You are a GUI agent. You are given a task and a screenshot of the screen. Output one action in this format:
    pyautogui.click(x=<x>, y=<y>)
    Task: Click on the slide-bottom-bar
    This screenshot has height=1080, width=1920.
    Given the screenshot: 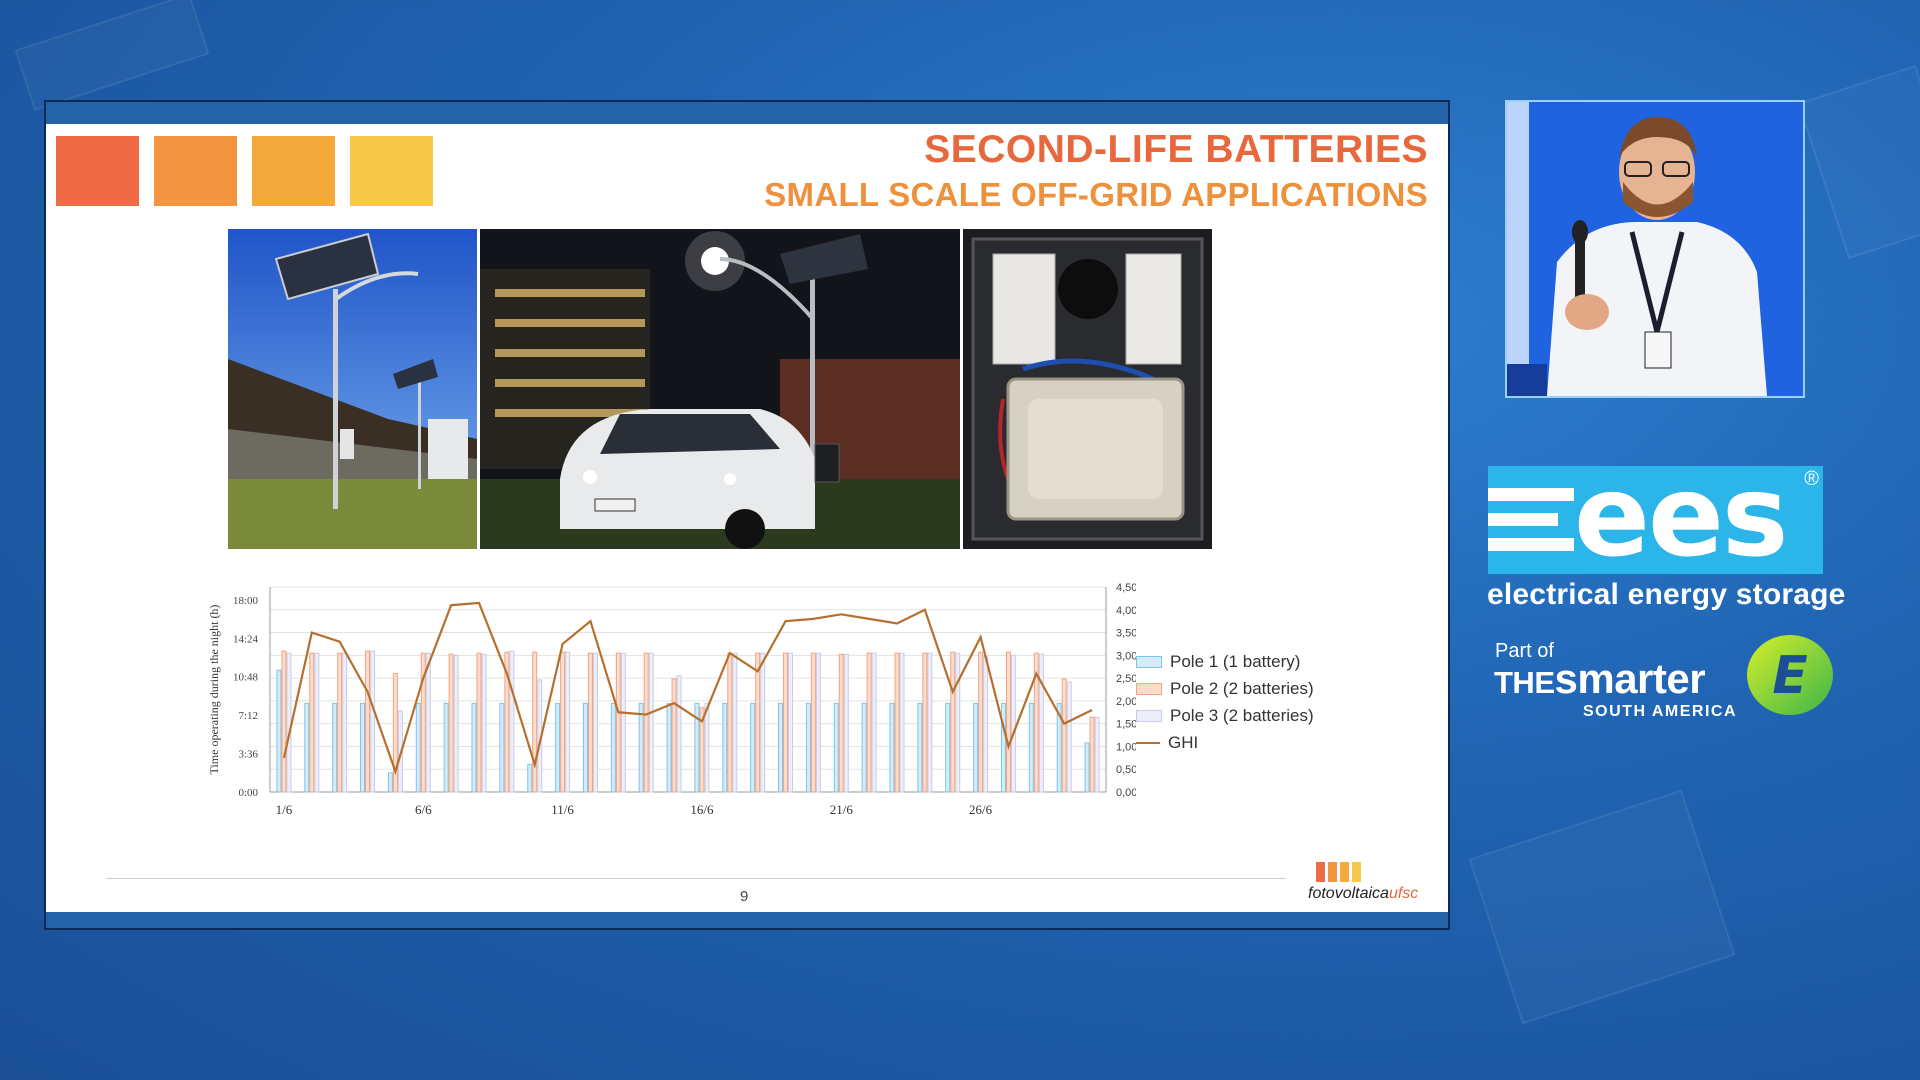 What is the action you would take?
    pyautogui.click(x=747, y=920)
    